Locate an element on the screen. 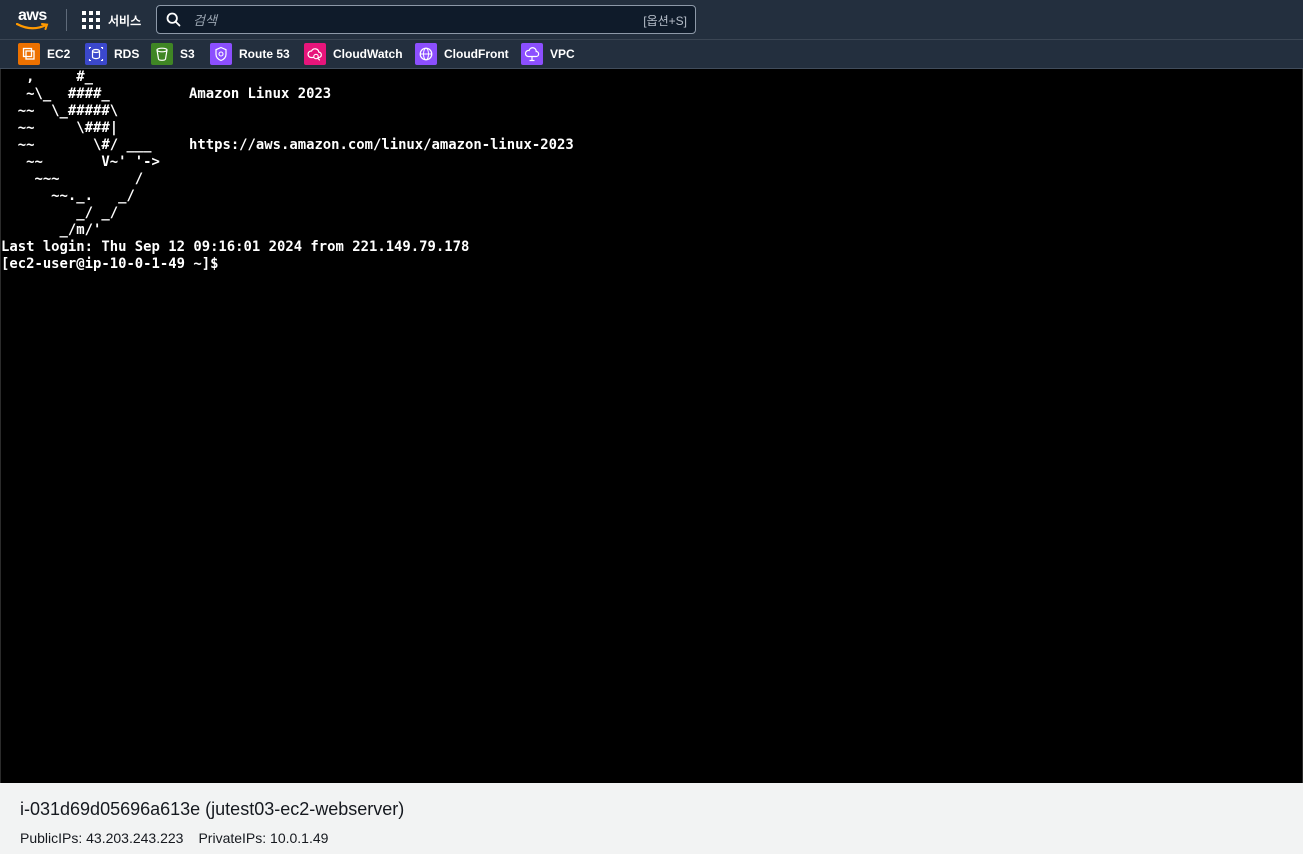 This screenshot has height=854, width=1303. favorite-label: CloudFront is located at coordinates (476, 54).